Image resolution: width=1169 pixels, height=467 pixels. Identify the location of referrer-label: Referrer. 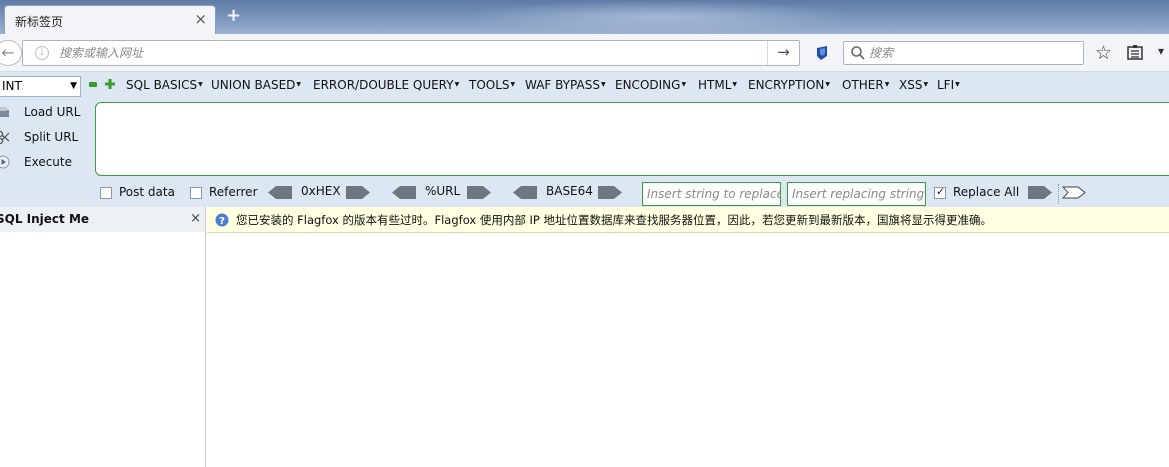
(233, 192).